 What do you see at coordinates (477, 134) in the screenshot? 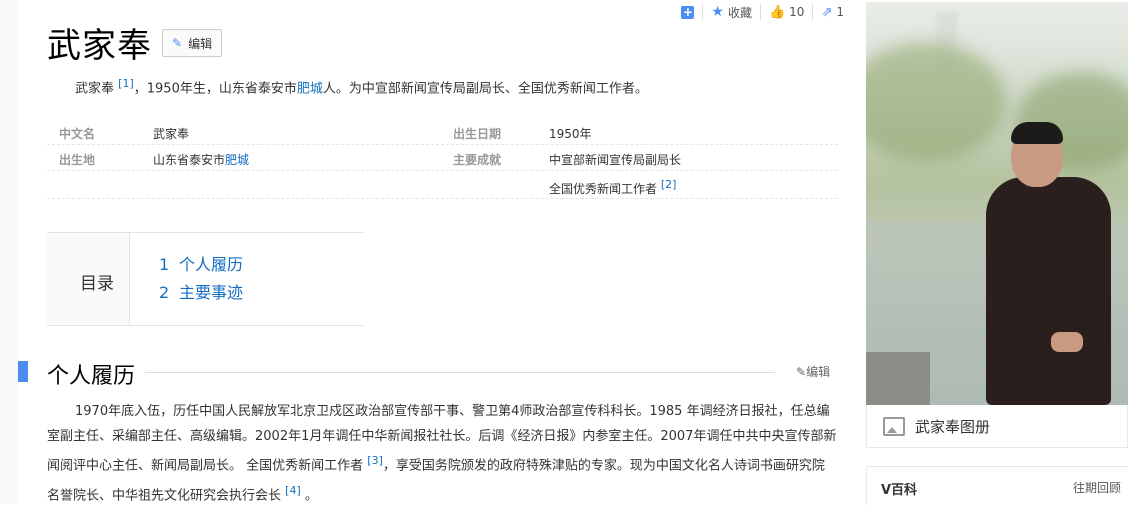
I see `birth-date-label: 出生日期` at bounding box center [477, 134].